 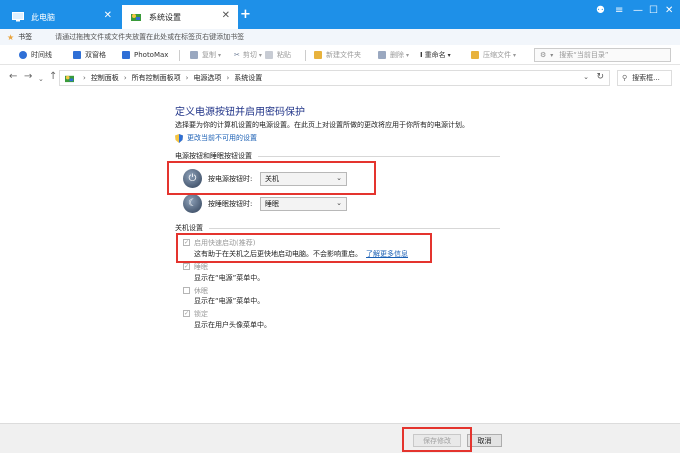 I want to click on tab-label: 此电脑, so click(x=43, y=17).